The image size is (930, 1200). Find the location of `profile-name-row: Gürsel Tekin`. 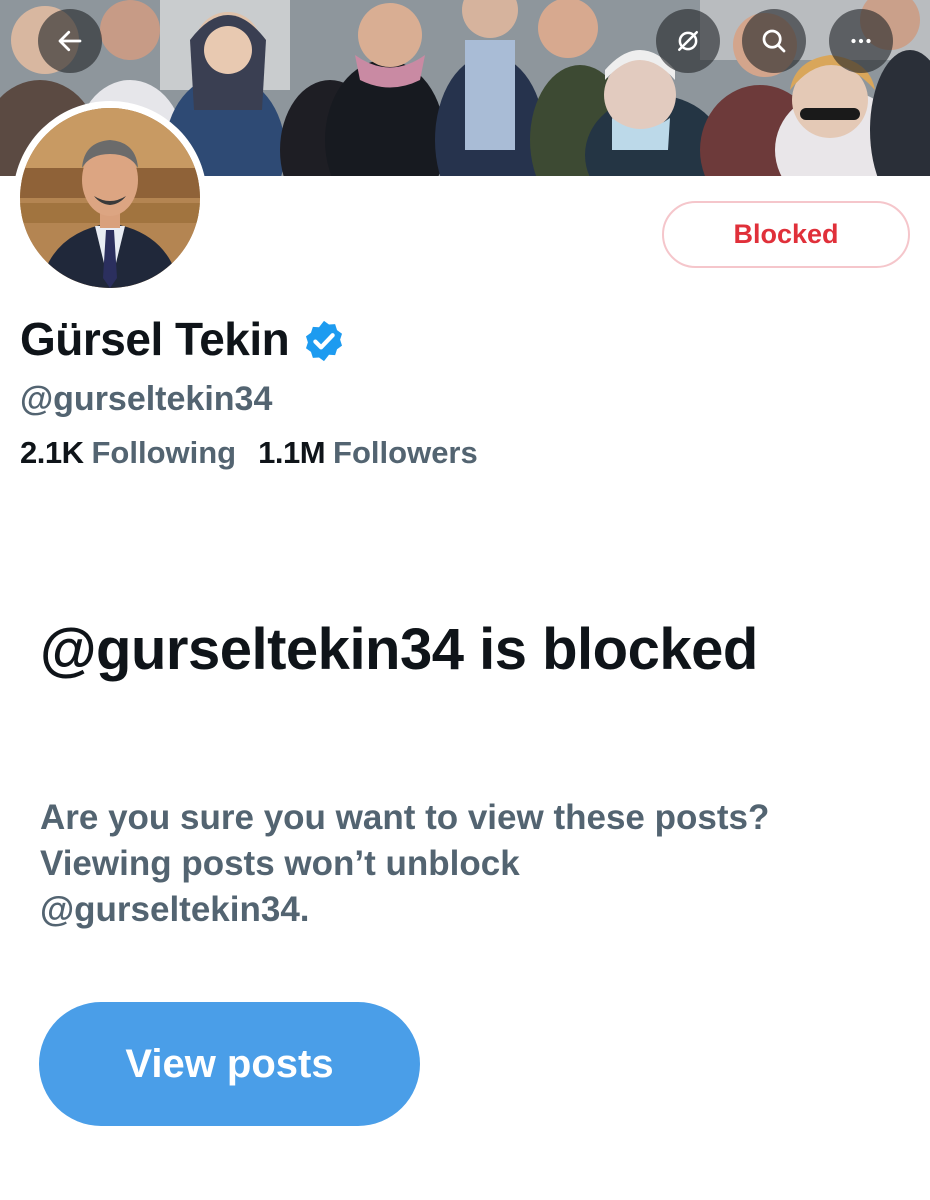

profile-name-row: Gürsel Tekin is located at coordinates (183, 339).